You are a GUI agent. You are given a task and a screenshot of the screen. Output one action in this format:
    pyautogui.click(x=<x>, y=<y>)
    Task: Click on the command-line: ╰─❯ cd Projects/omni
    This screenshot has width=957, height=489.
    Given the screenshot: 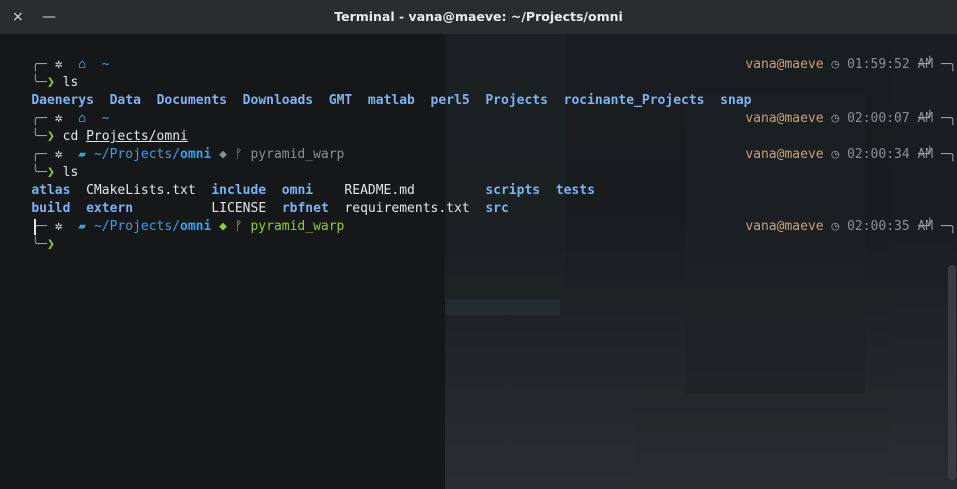 What is the action you would take?
    pyautogui.click(x=109, y=136)
    